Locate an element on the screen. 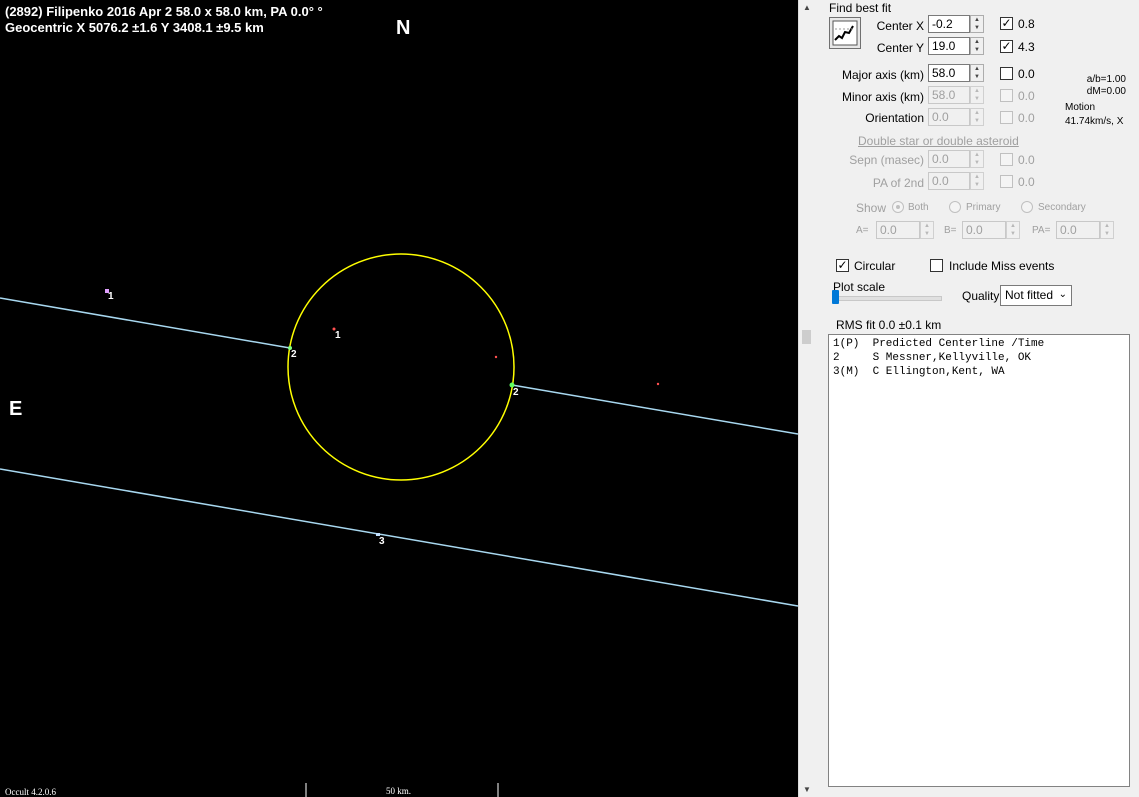  orientation-spinner: ▲ ▼ is located at coordinates (977, 117).